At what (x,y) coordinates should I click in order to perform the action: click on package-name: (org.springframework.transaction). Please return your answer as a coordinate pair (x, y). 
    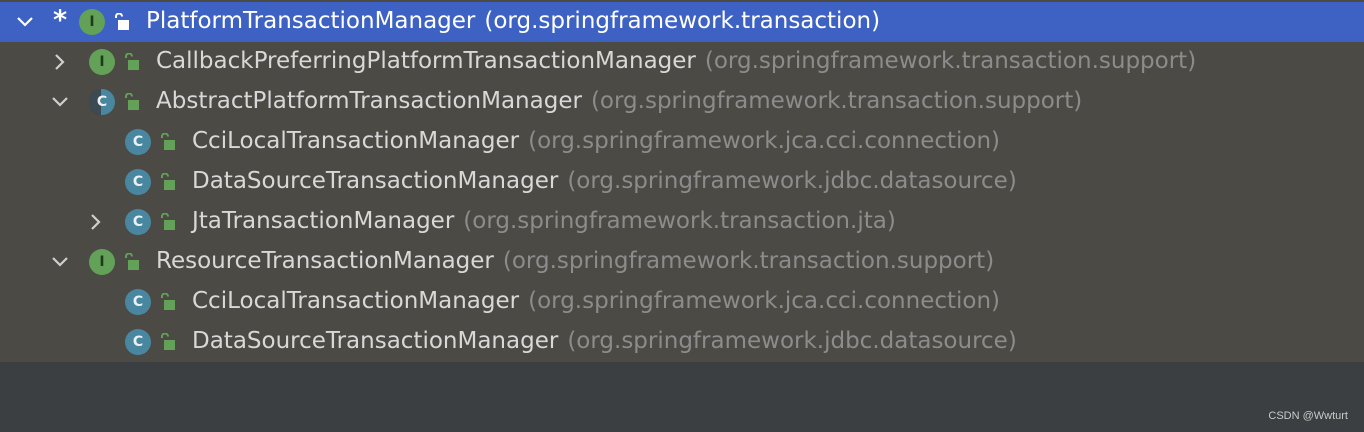
    Looking at the image, I should click on (682, 21).